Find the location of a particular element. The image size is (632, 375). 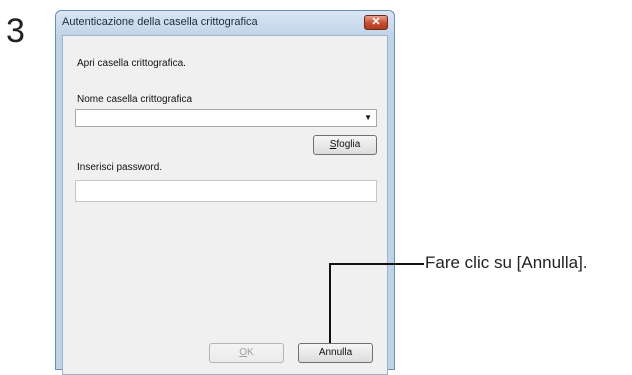

password-label: Inserisci password. is located at coordinates (120, 167).